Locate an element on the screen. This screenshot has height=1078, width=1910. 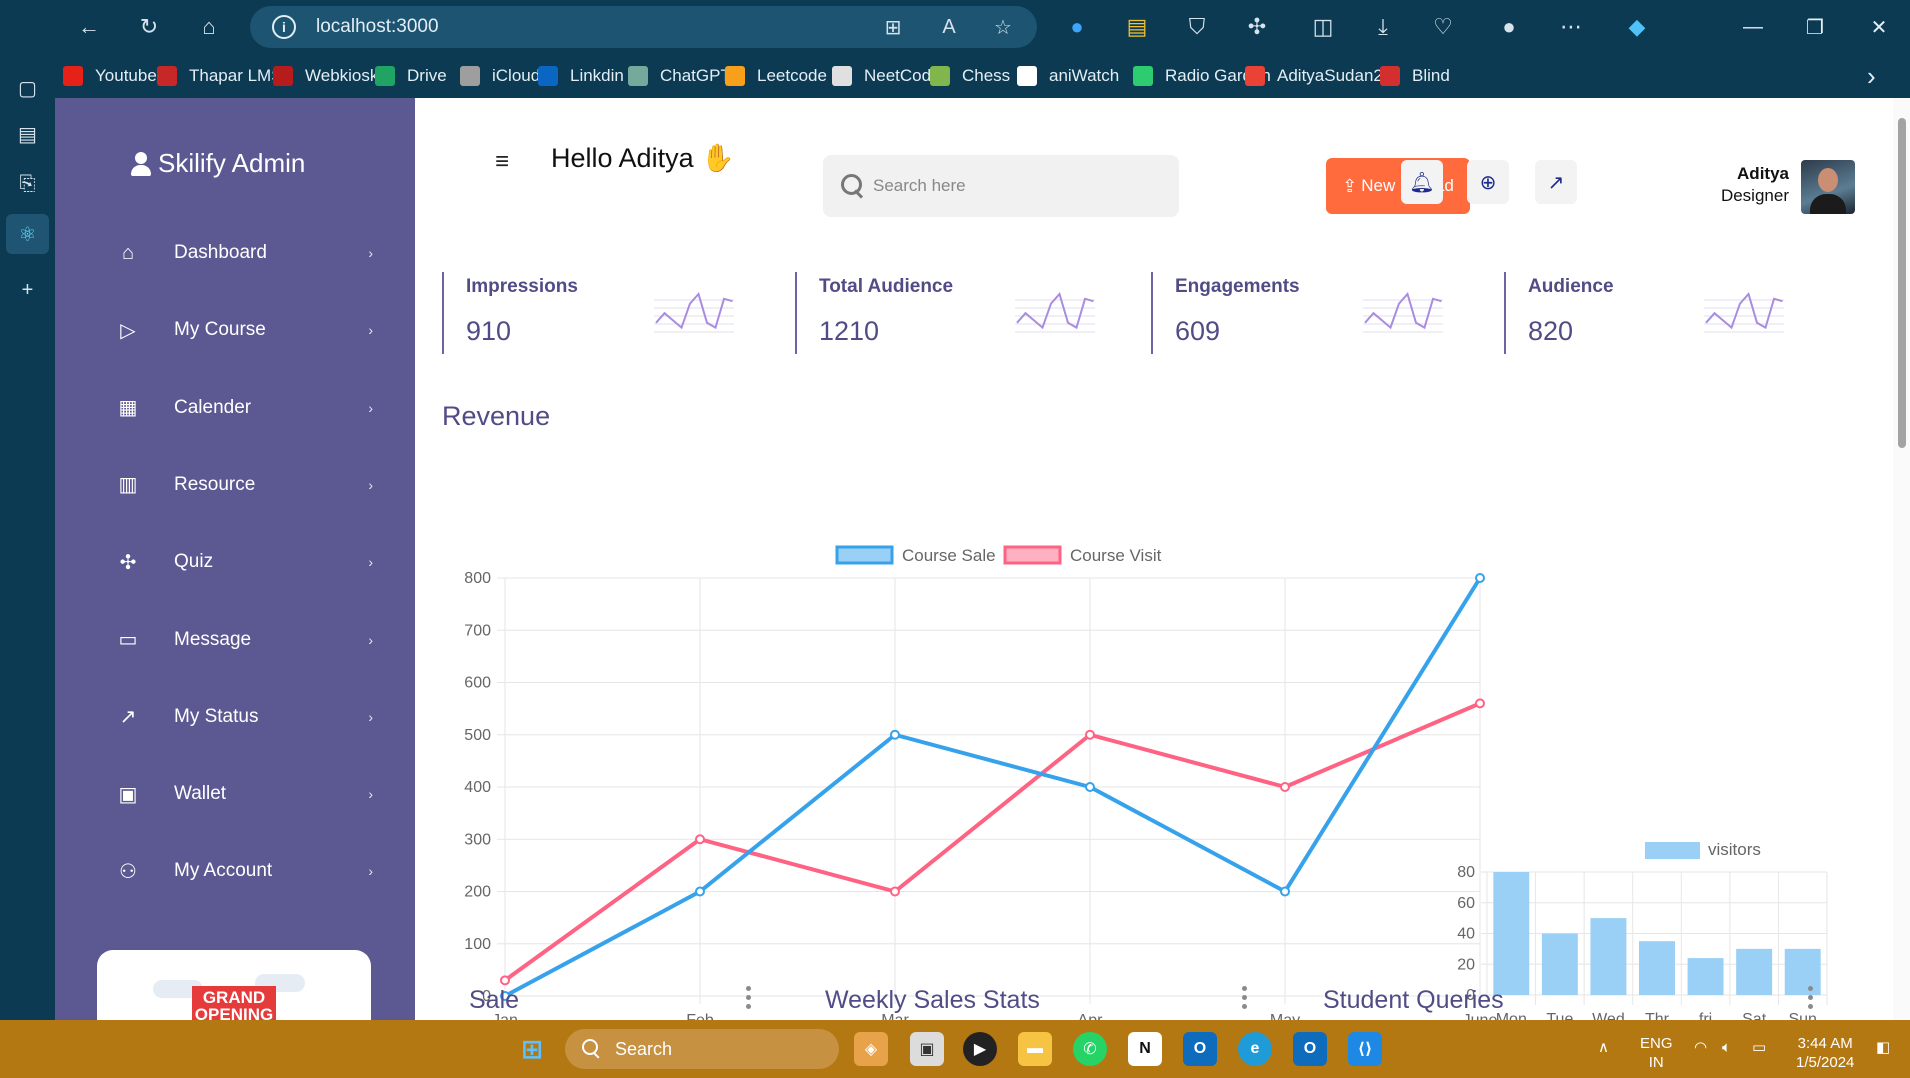
bookmarks-more-icon: › is located at coordinates (1871, 76).